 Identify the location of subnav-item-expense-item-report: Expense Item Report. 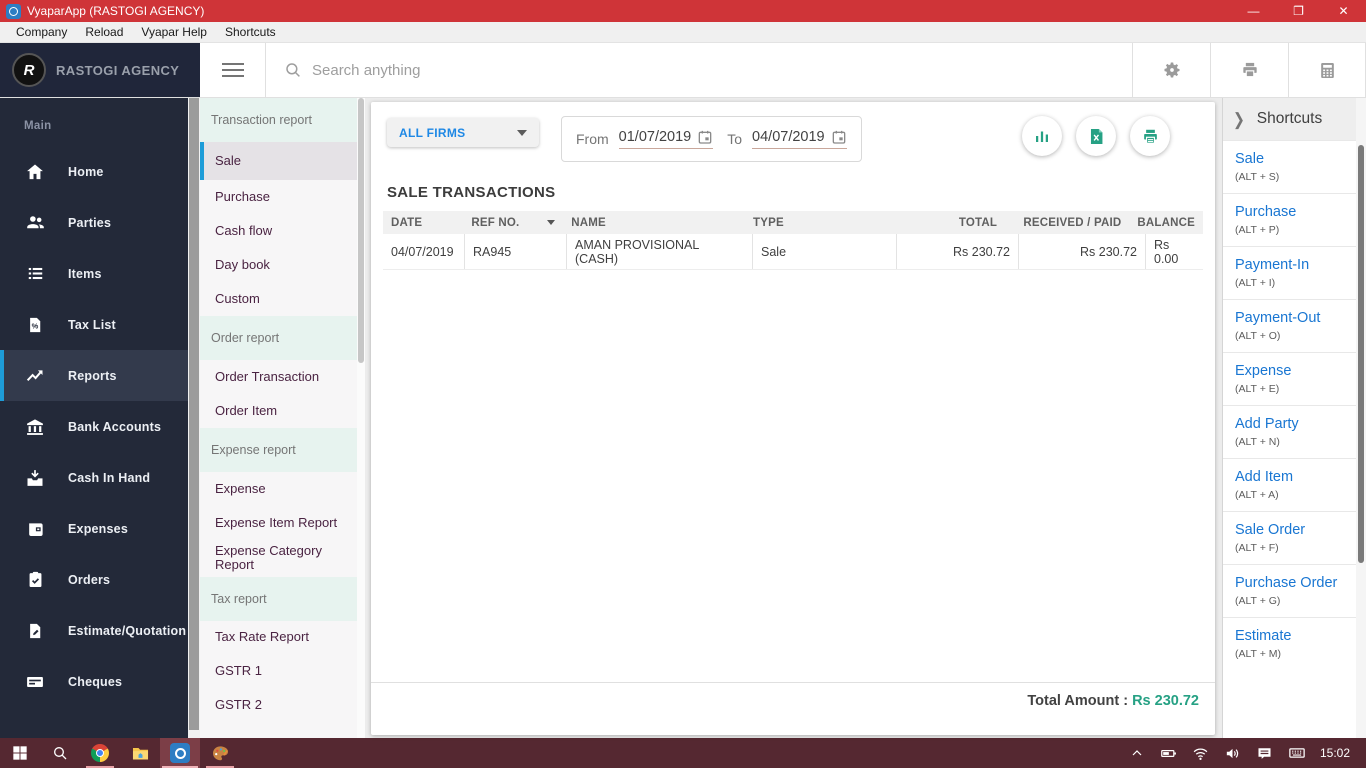
(278, 523).